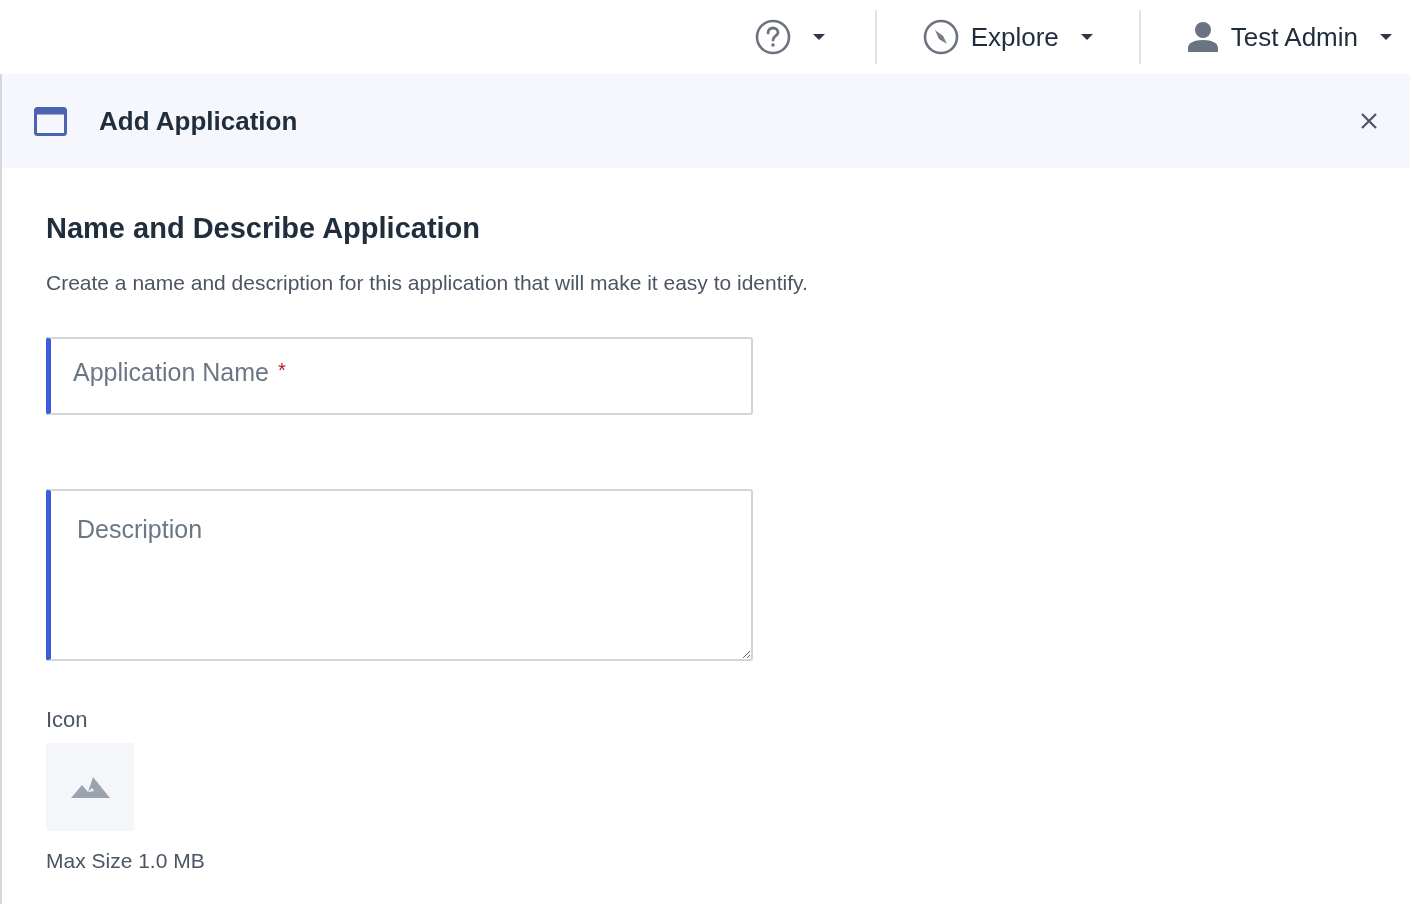 This screenshot has height=904, width=1410. I want to click on section-description: Create a name and description for this application that will make it easy to identify., so click(427, 283).